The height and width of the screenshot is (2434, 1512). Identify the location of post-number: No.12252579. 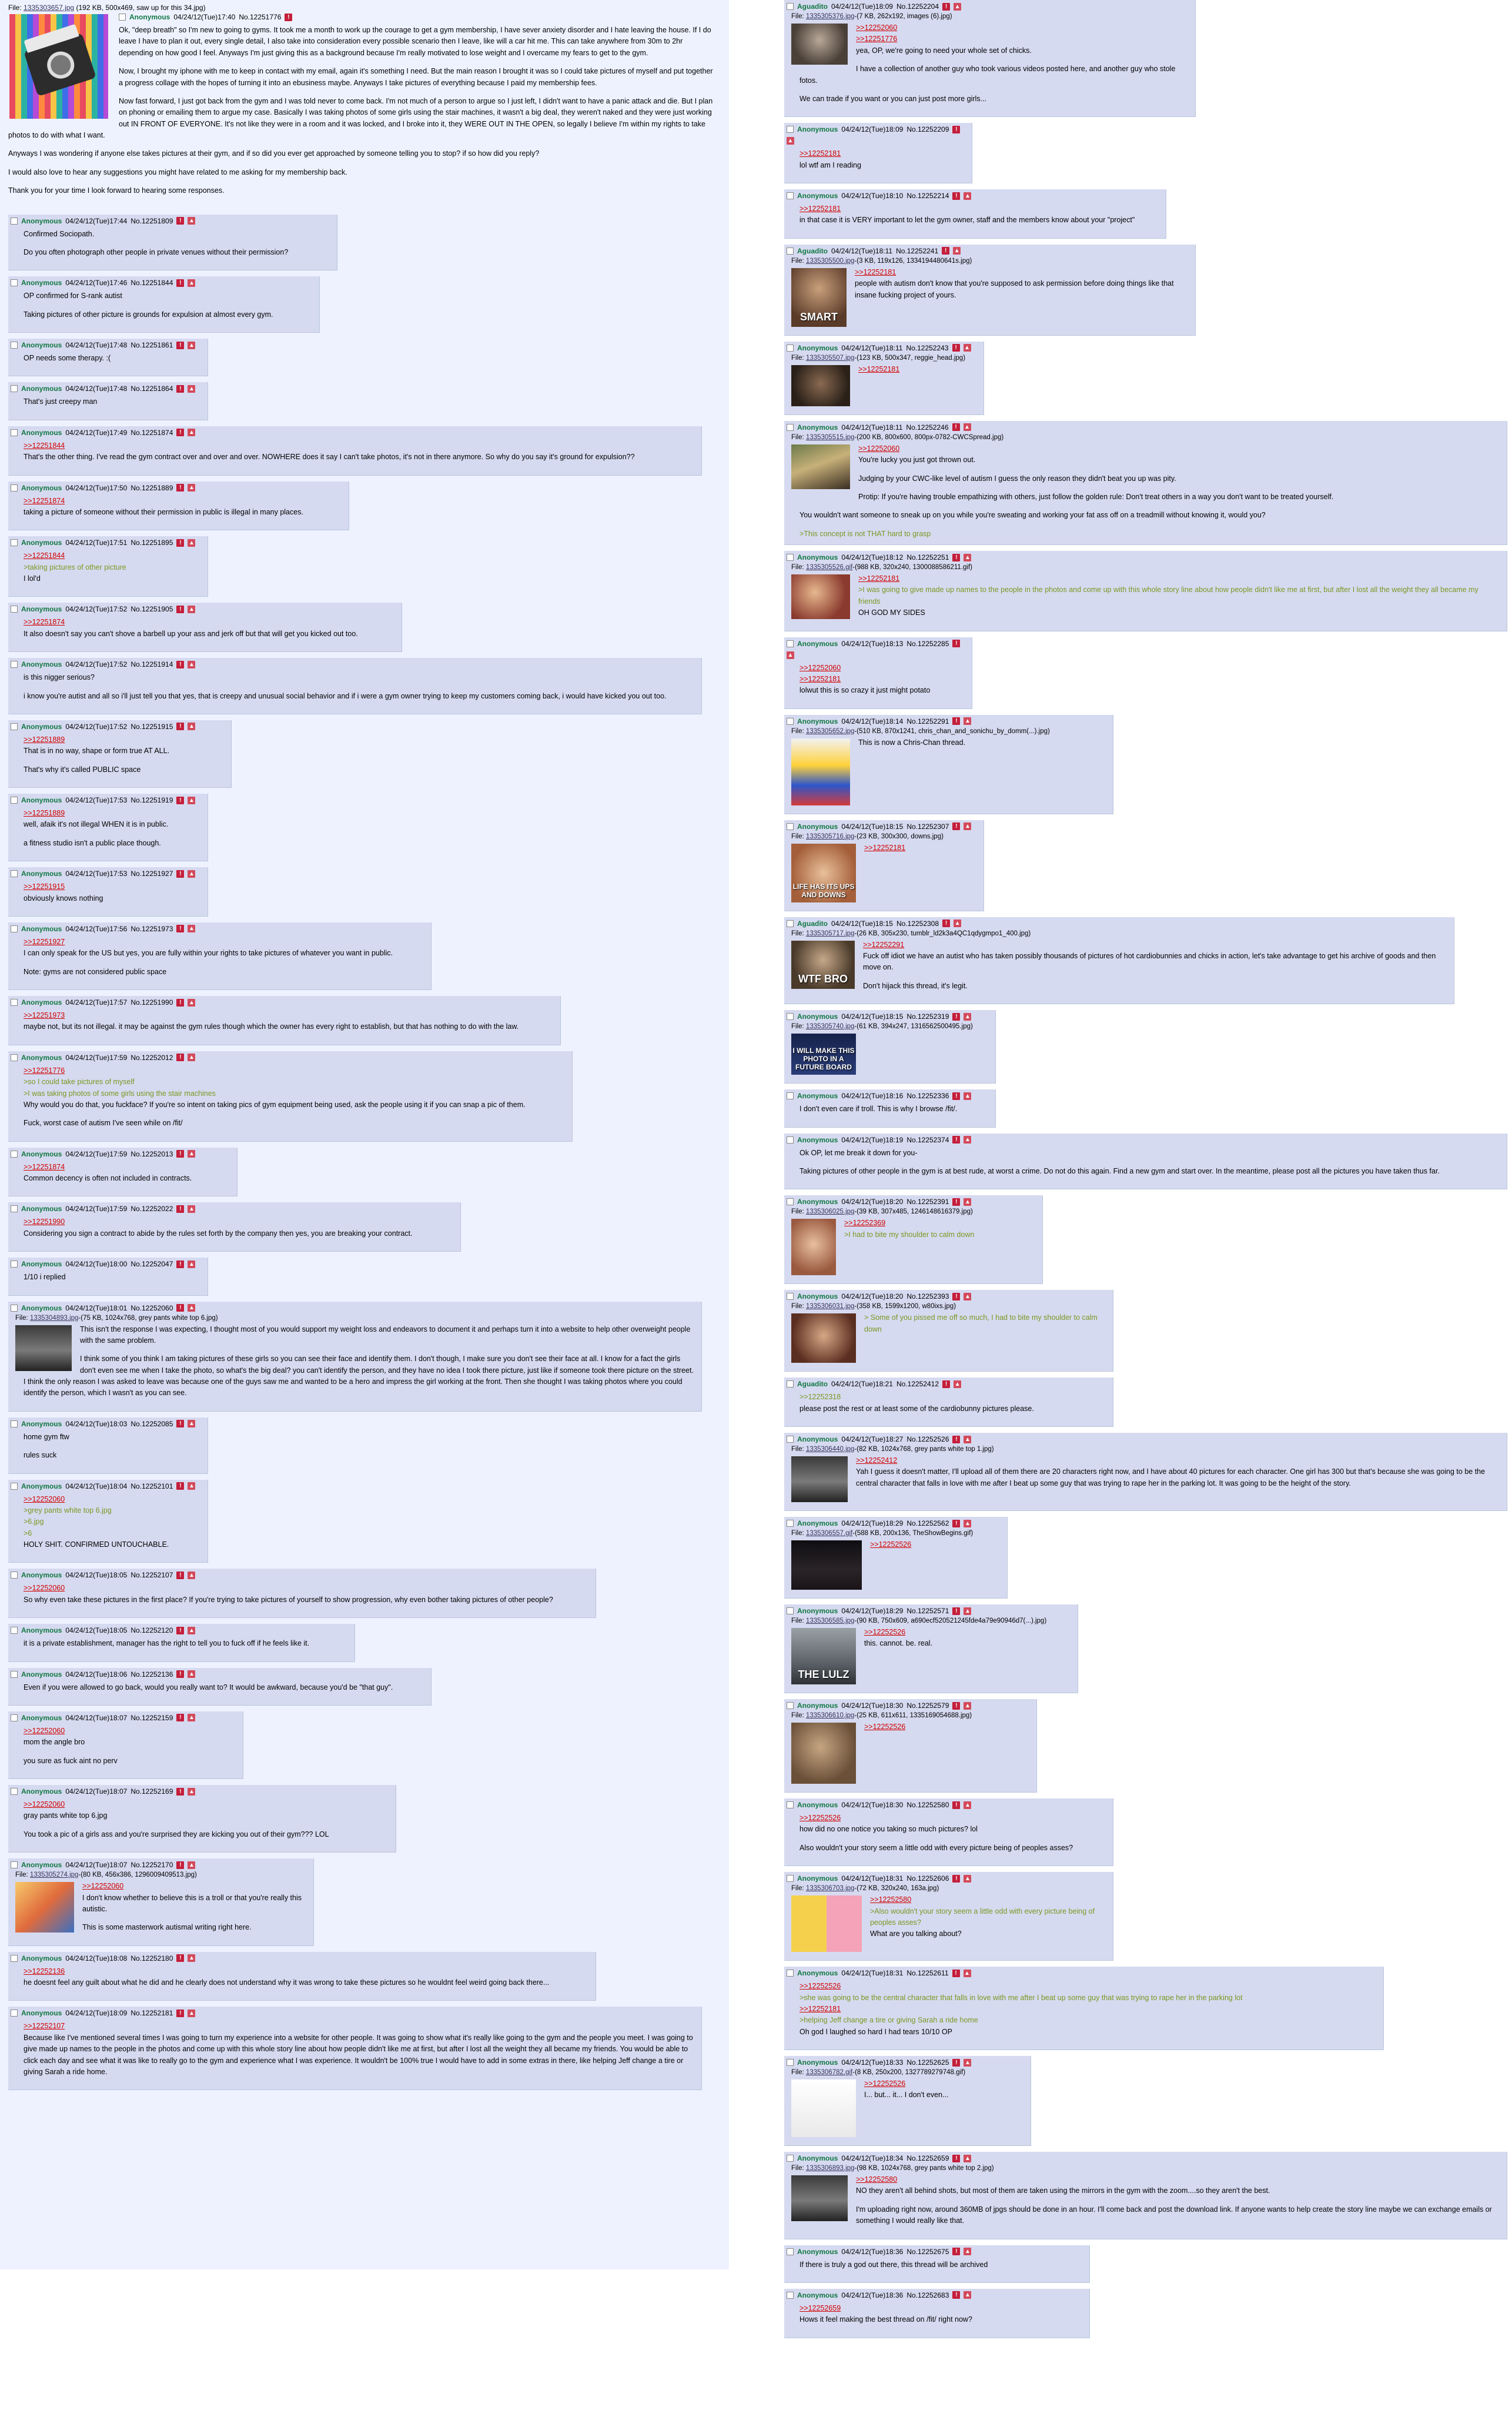
(928, 1706).